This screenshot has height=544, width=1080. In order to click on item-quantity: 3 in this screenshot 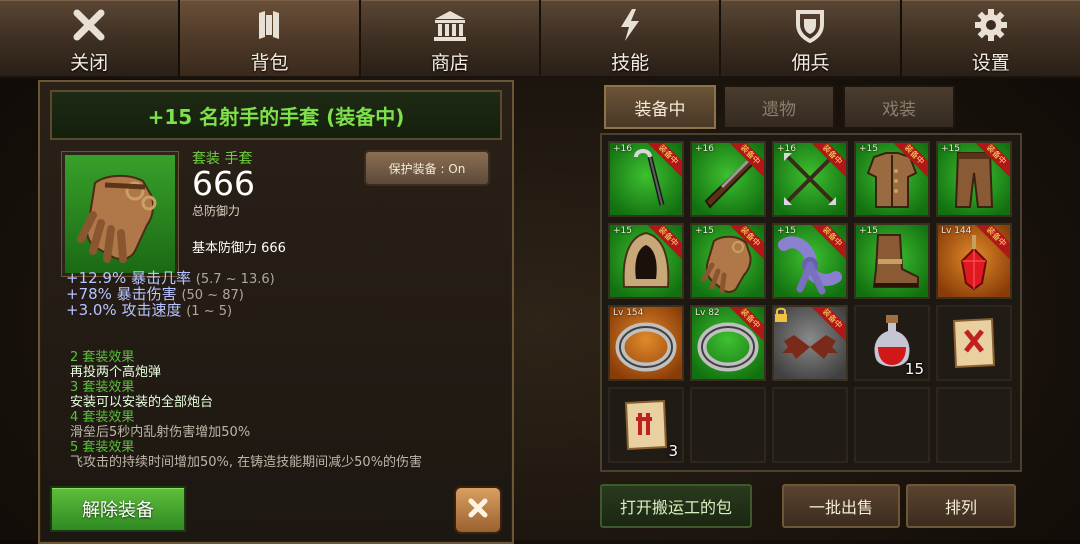, I will do `click(673, 451)`.